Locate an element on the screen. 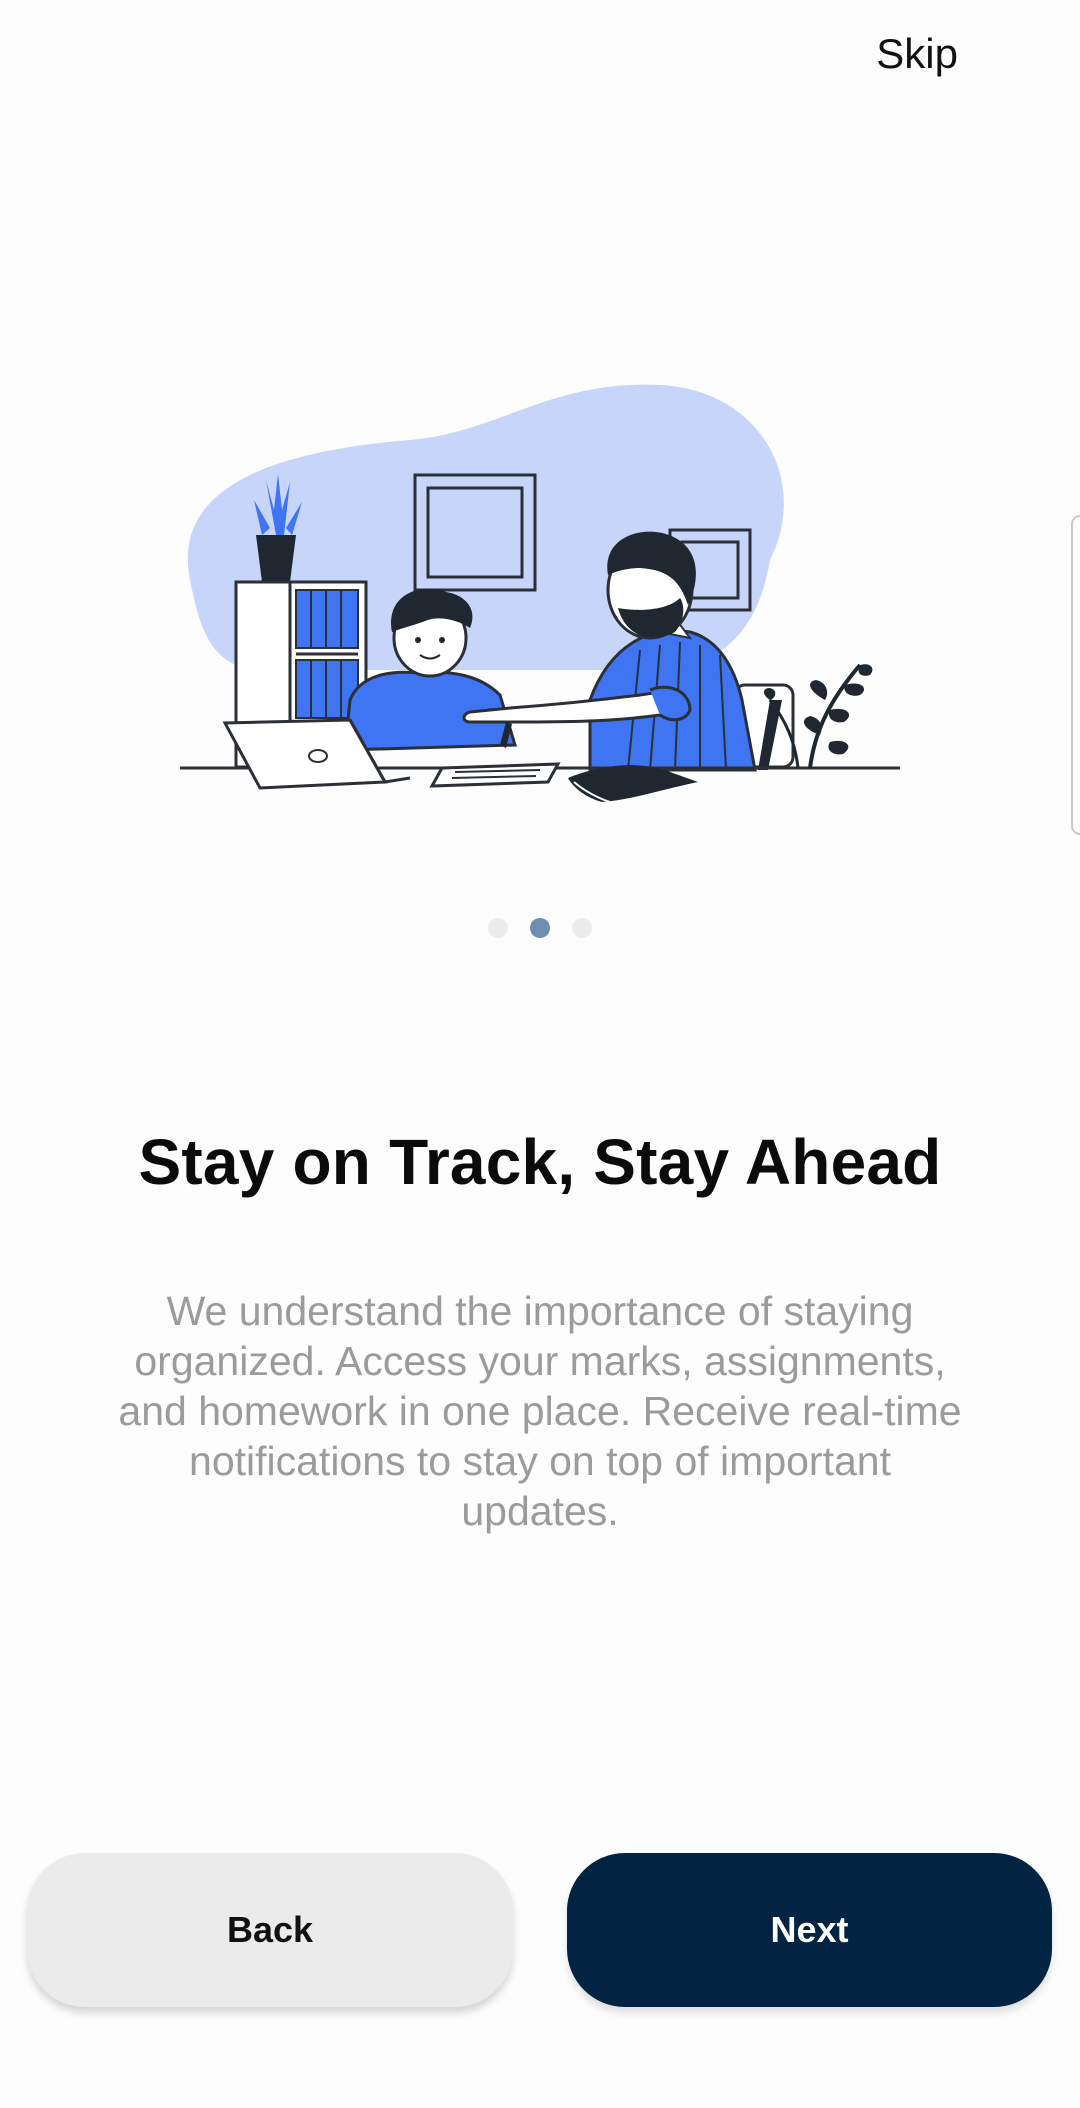 Image resolution: width=1080 pixels, height=2108 pixels. side-edge-handle is located at coordinates (1075, 675).